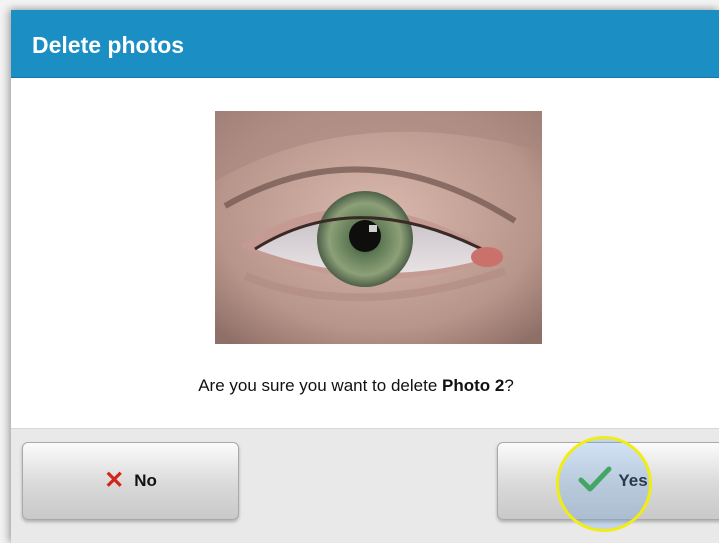 The height and width of the screenshot is (543, 719). I want to click on dialog-title: Delete photos, so click(108, 45).